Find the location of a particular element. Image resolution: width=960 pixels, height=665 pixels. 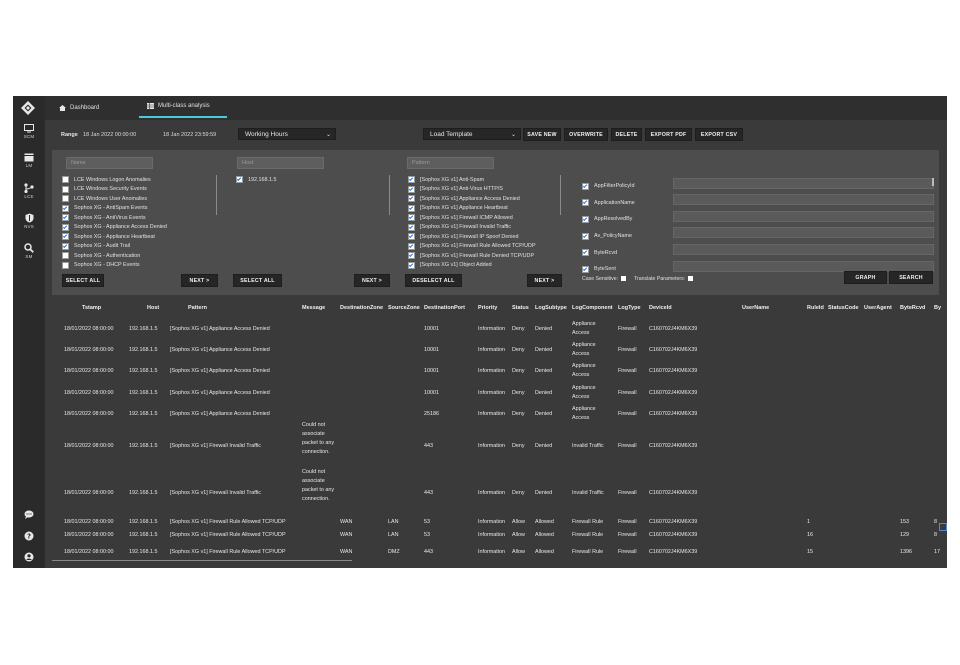

name-list-item: Sophos XG - Audit Trail is located at coordinates (114, 247).